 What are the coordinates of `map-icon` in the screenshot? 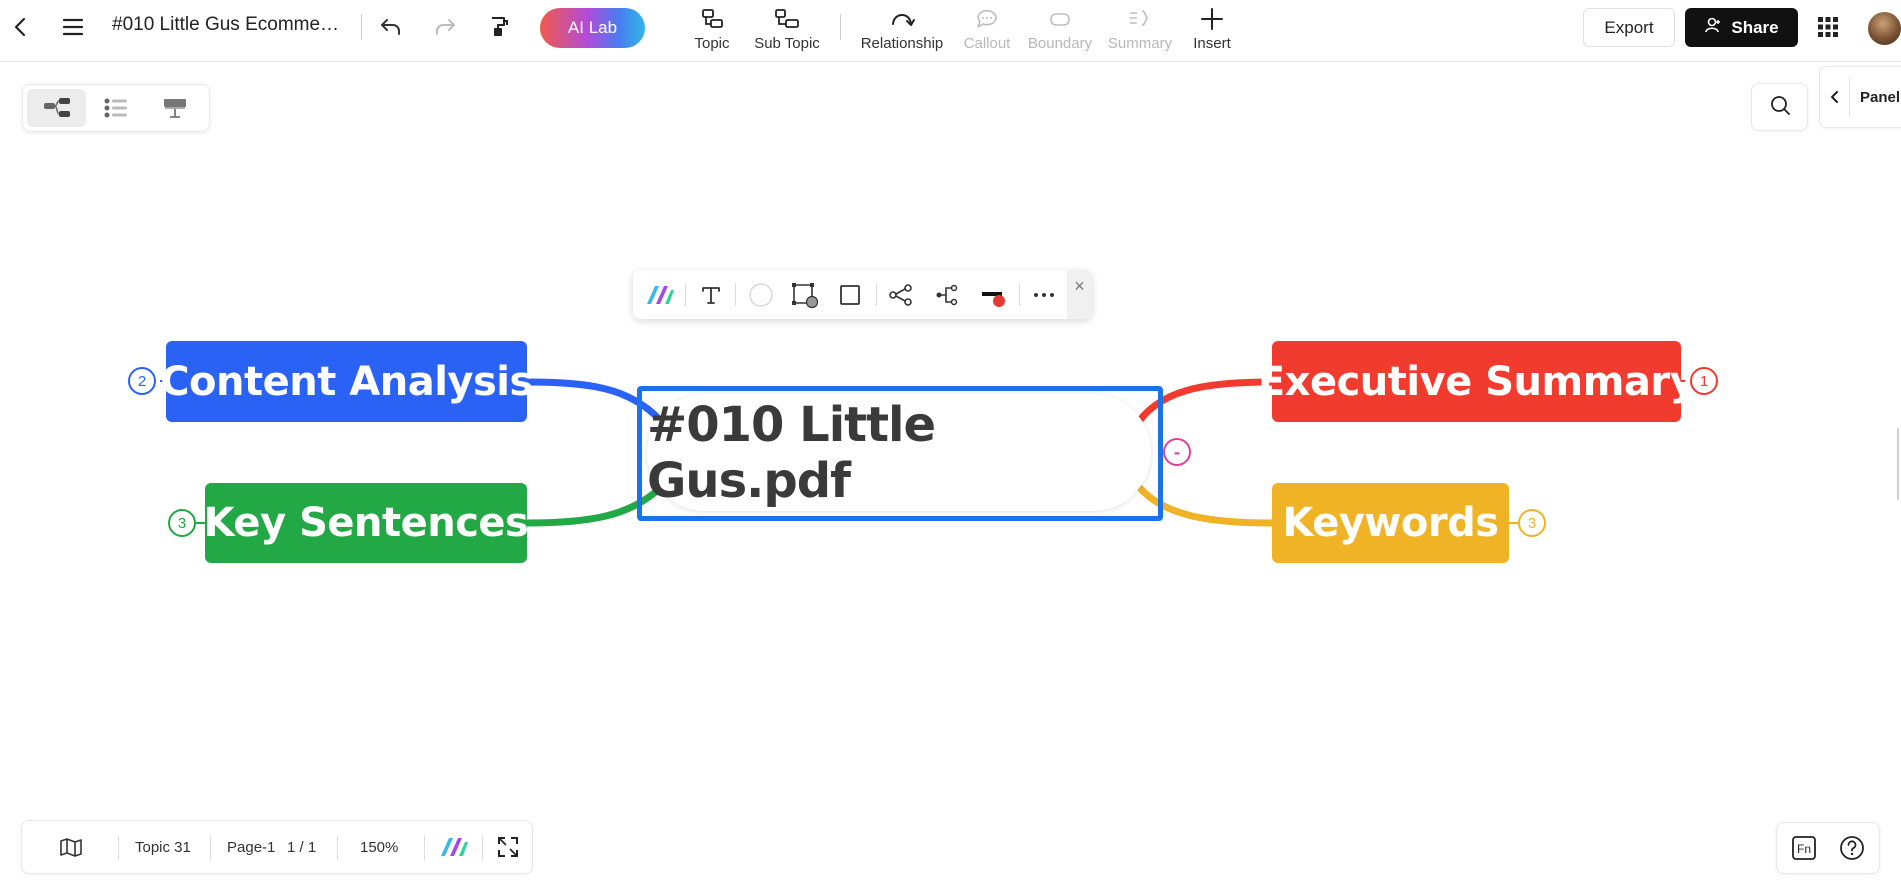 It's located at (71, 847).